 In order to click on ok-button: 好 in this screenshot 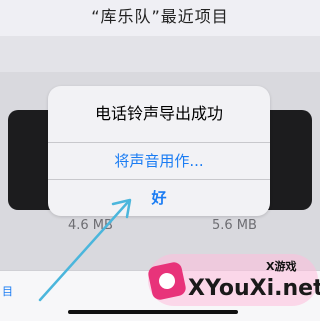, I will do `click(159, 198)`.